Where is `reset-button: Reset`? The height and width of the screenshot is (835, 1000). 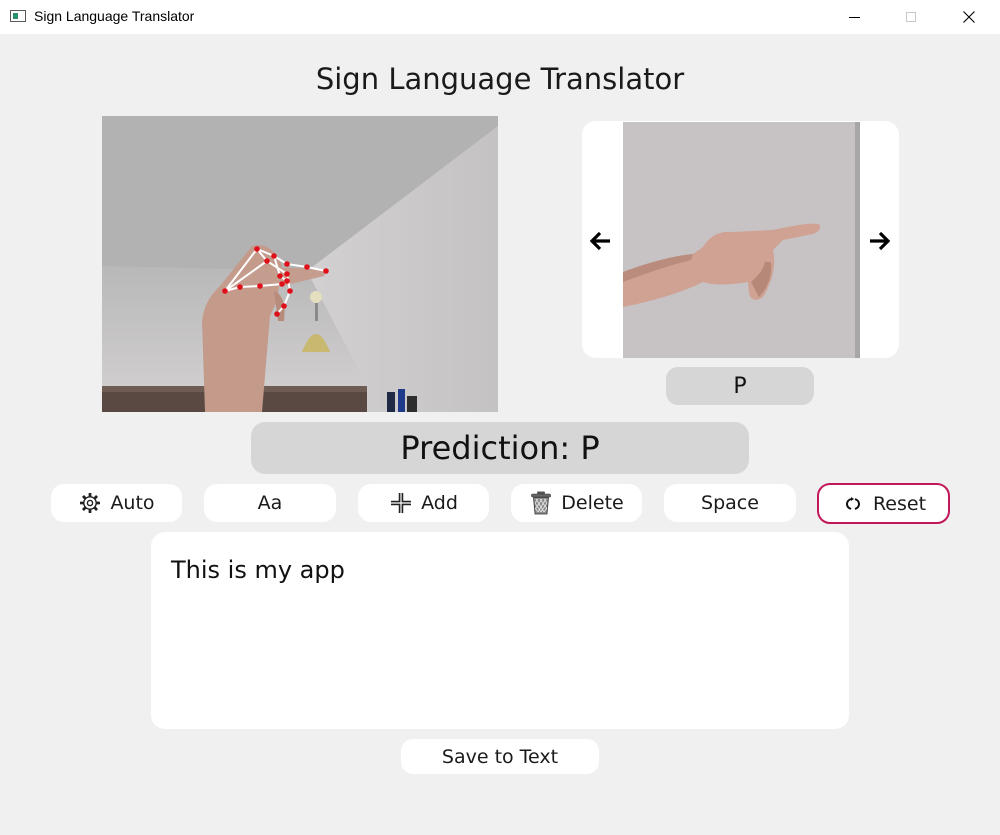
reset-button: Reset is located at coordinates (883, 503).